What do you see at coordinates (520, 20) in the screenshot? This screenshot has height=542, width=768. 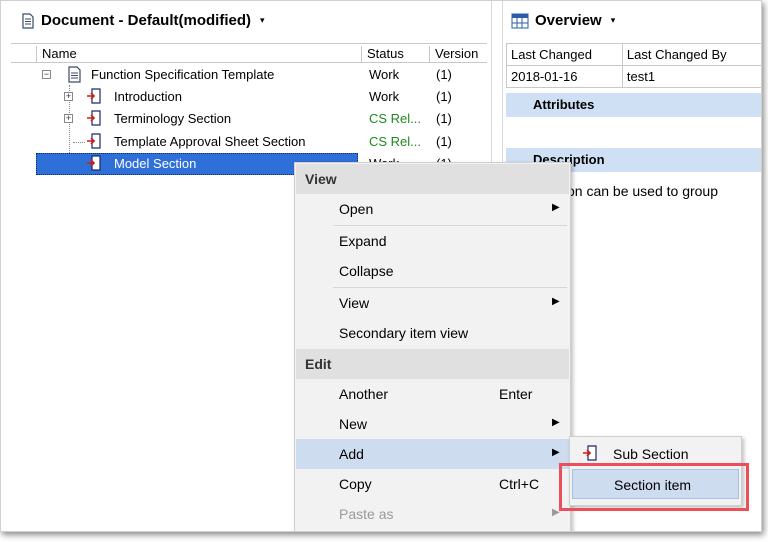 I see `grid-table-icon` at bounding box center [520, 20].